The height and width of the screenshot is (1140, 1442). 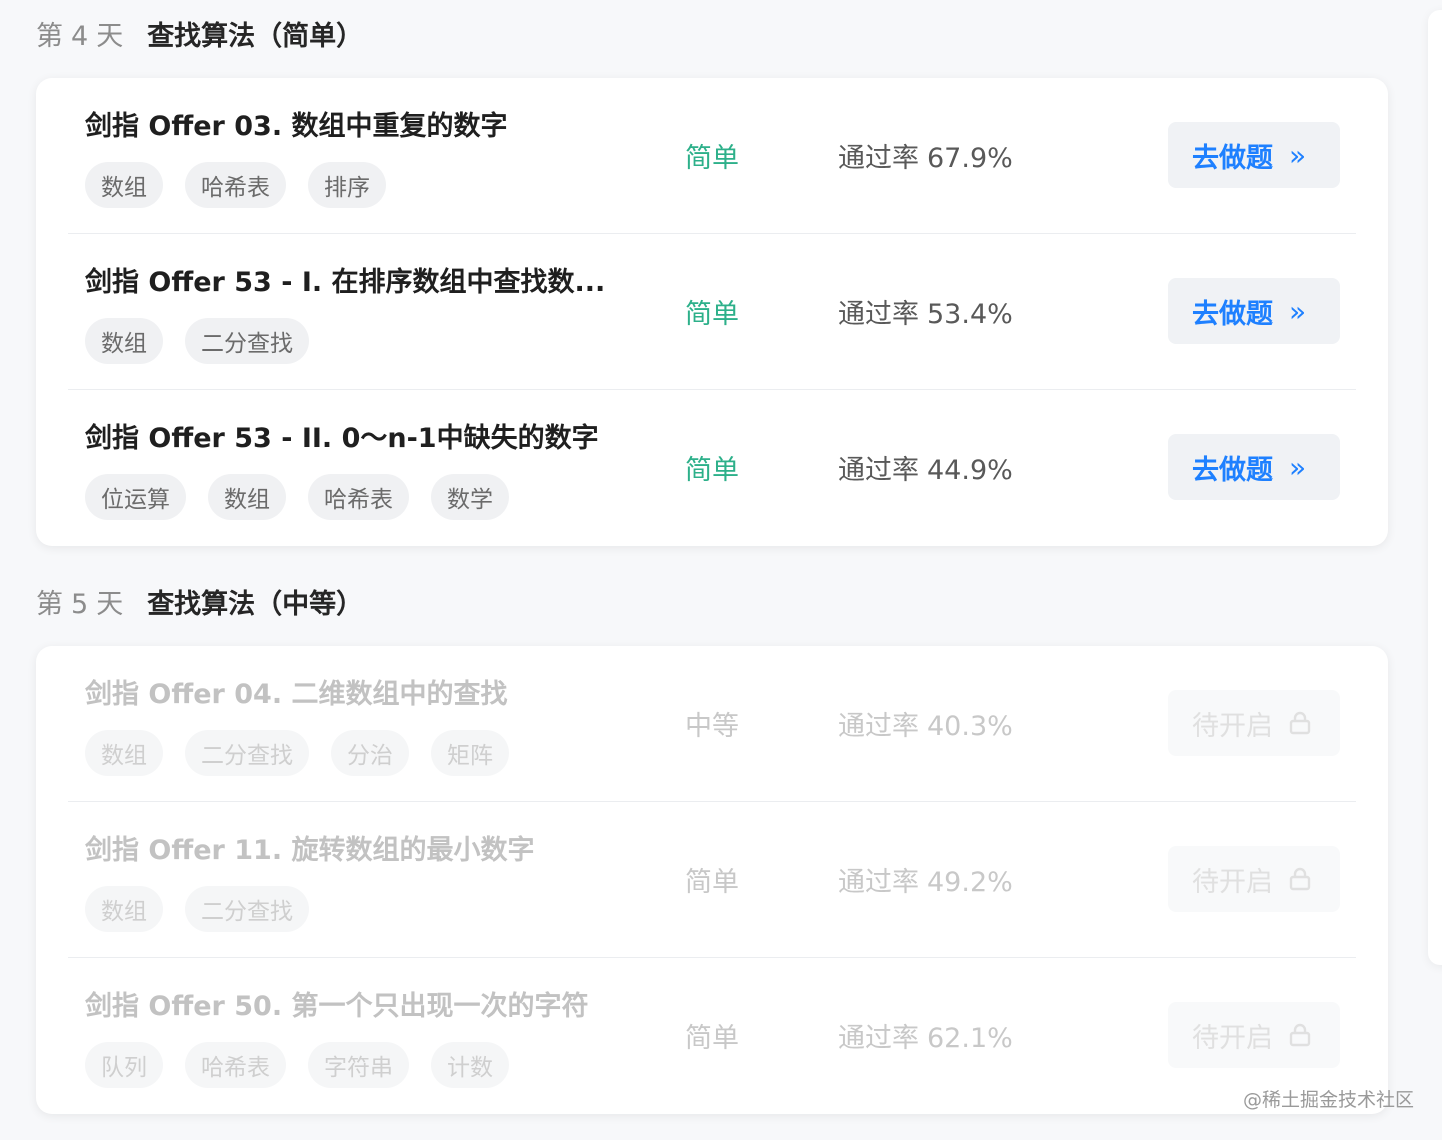 What do you see at coordinates (310, 850) in the screenshot?
I see `problem-title: 剑指 Offer 11. 旋转数组的最小数字` at bounding box center [310, 850].